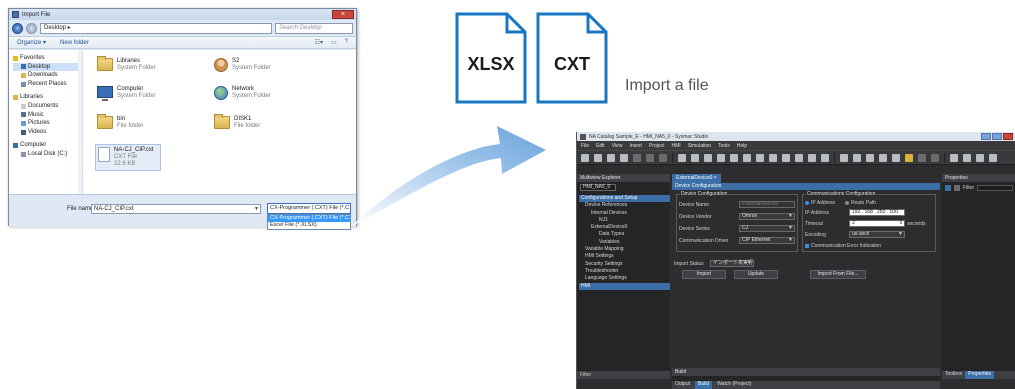 This screenshot has width=1015, height=389. Describe the element at coordinates (47, 106) in the screenshot. I see `nav-documents: Documents` at that location.